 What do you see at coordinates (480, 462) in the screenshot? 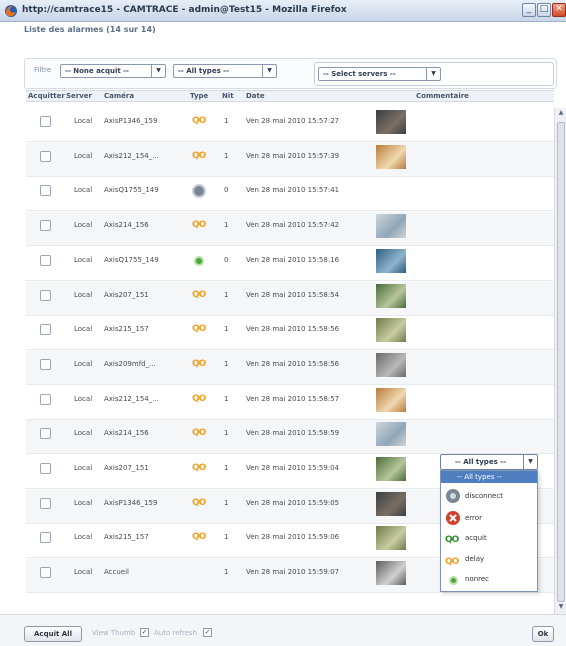
I see `row-type-select-value: -- All types --` at bounding box center [480, 462].